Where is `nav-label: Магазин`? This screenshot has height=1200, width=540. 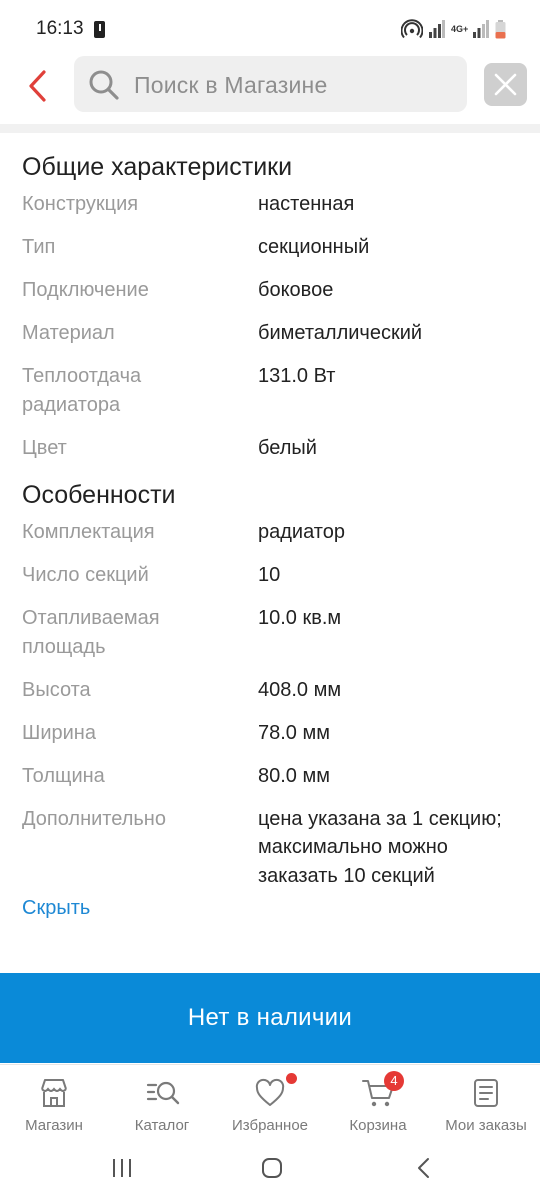
nav-label: Магазин is located at coordinates (54, 1125).